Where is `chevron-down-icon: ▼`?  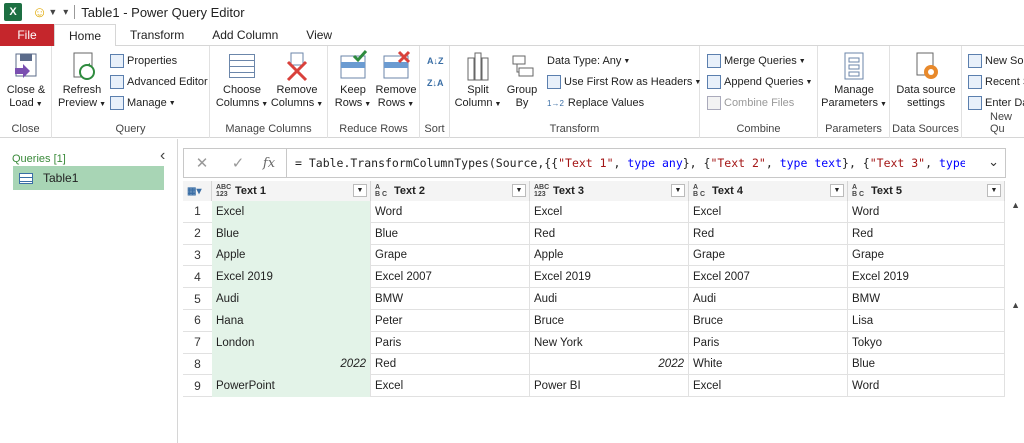 chevron-down-icon: ▼ is located at coordinates (52, 12).